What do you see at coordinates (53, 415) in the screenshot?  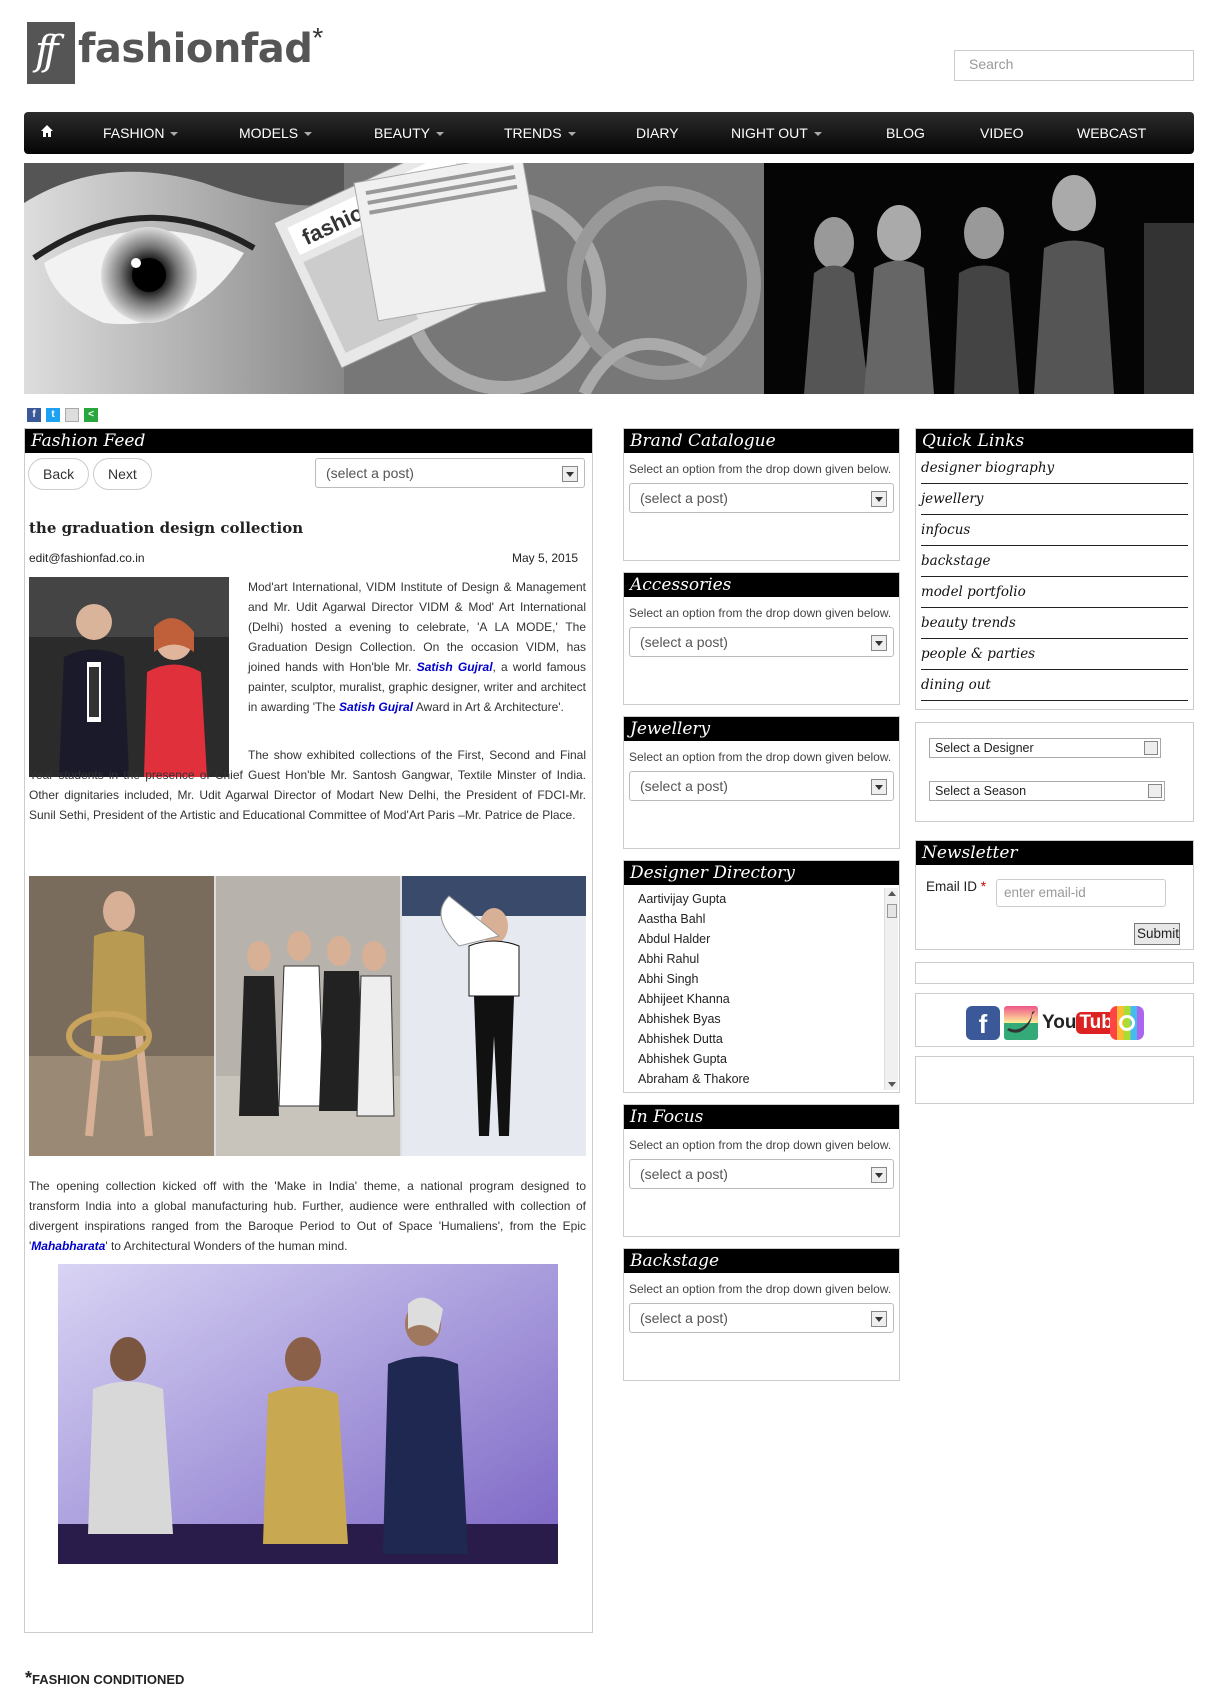 I see `twitter-share-icon: t` at bounding box center [53, 415].